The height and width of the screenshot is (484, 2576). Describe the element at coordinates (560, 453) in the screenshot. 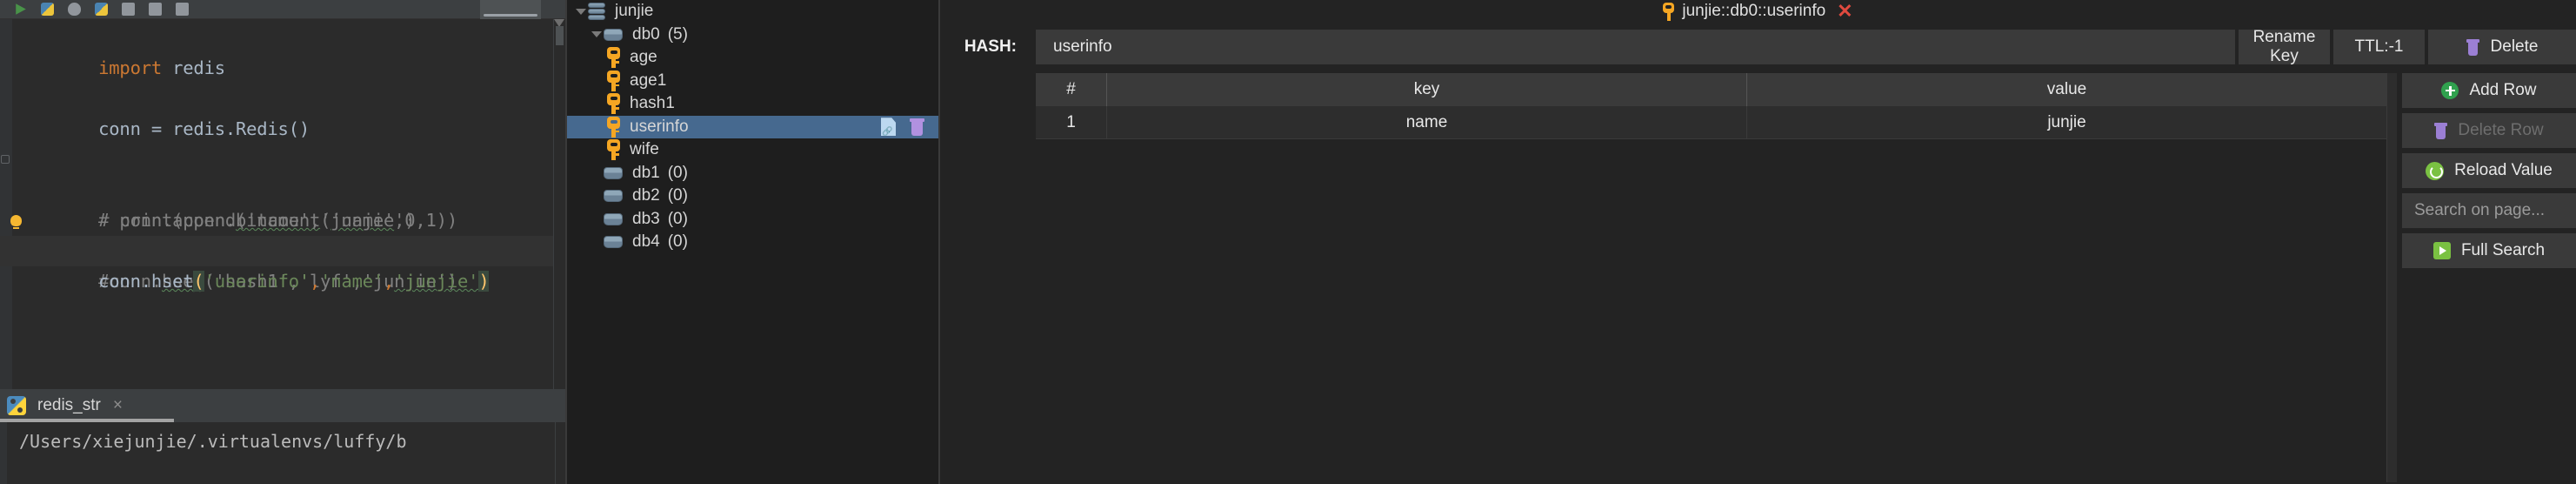

I see `console-scrollbar` at that location.